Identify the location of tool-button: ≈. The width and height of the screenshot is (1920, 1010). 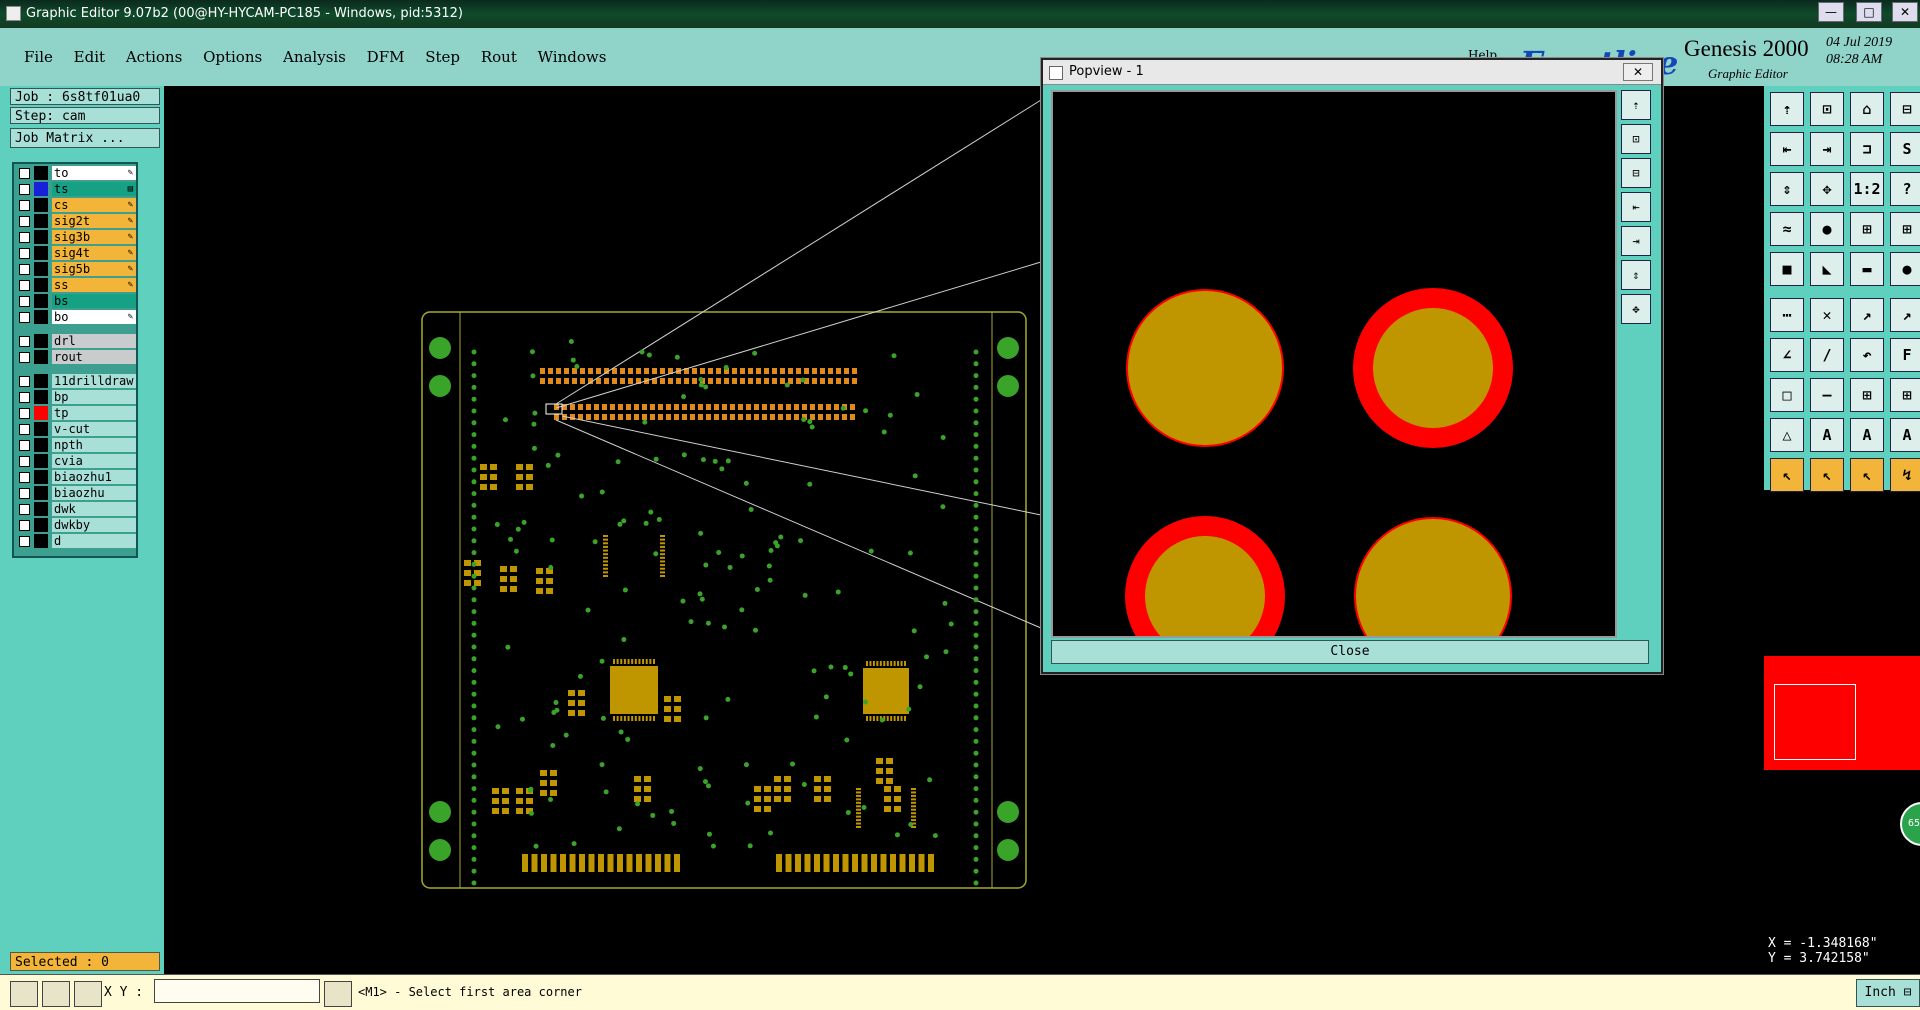
(1787, 229).